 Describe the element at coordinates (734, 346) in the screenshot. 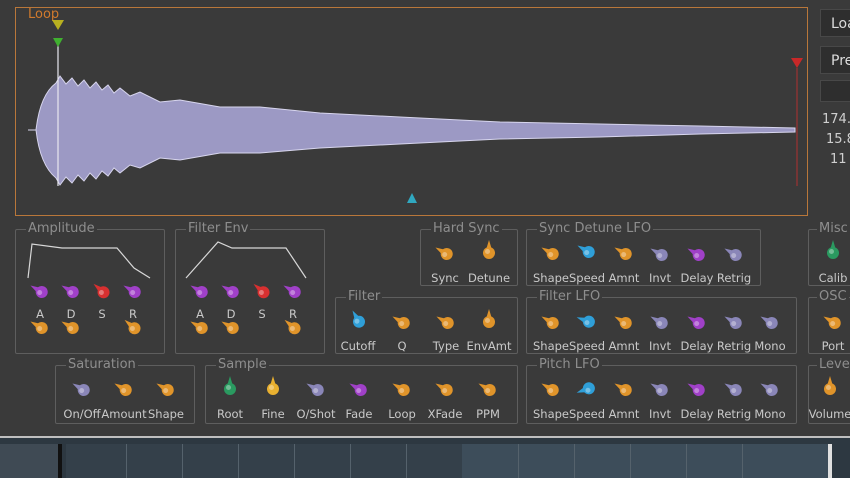

I see `filter-lfo-label-retrig: Retrig` at that location.